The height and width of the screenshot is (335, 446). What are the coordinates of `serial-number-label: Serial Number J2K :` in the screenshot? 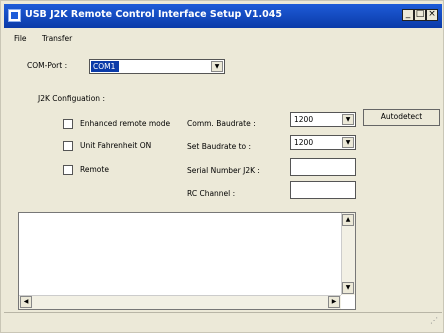 It's located at (223, 170).